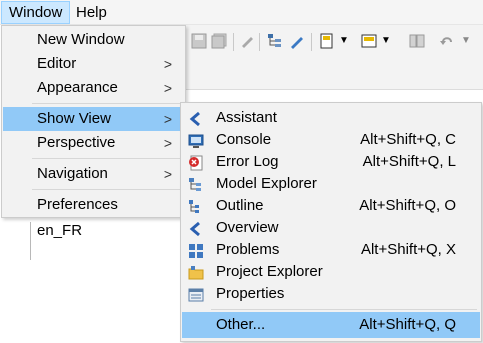 This screenshot has width=483, height=343. What do you see at coordinates (57, 63) in the screenshot?
I see `menu-item-label: Editor` at bounding box center [57, 63].